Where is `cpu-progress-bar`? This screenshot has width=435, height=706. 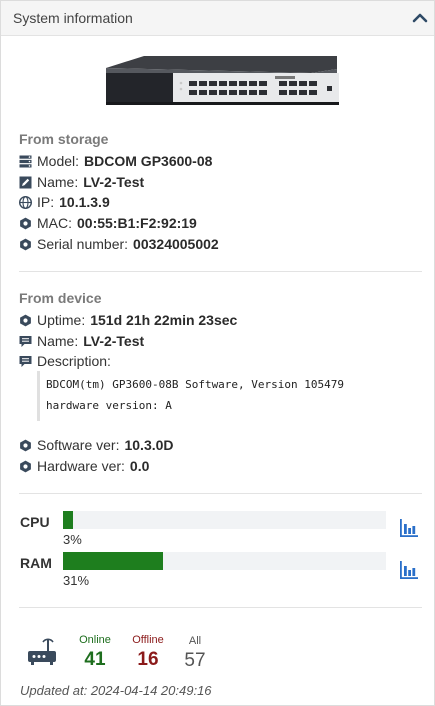 cpu-progress-bar is located at coordinates (224, 520).